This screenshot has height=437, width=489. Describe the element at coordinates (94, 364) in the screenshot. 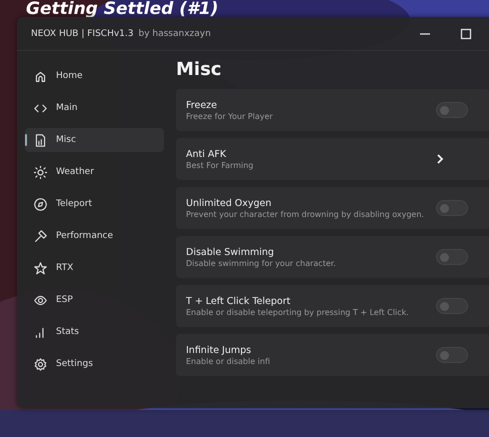

I see `sidebar-item: Settings` at that location.